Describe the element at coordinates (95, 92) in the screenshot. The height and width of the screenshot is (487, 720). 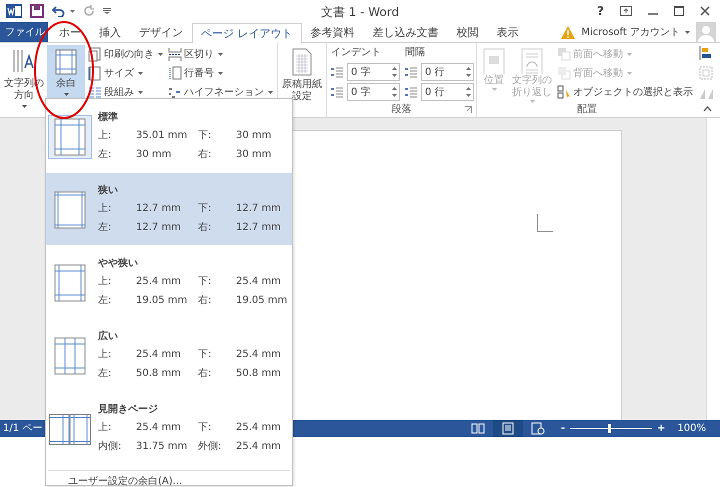
I see `columns-icon` at that location.